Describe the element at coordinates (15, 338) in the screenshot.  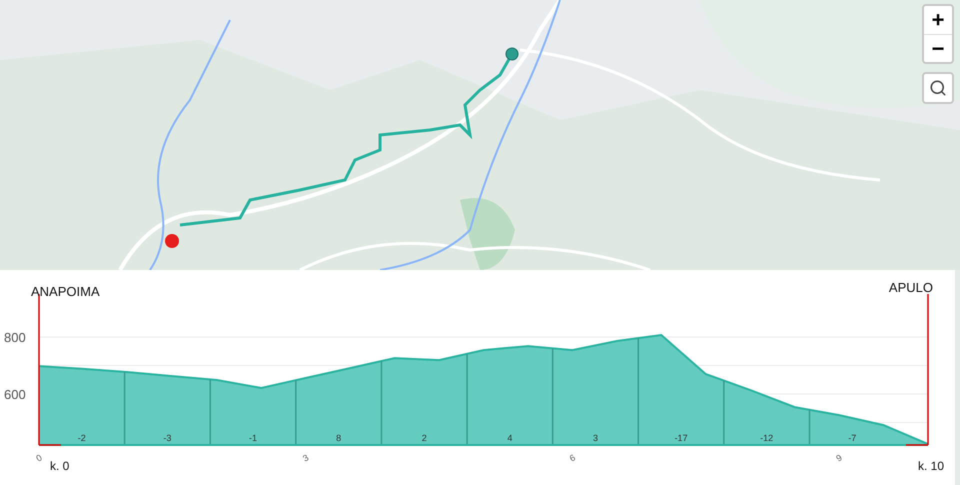
I see `y-tick-label: 800` at that location.